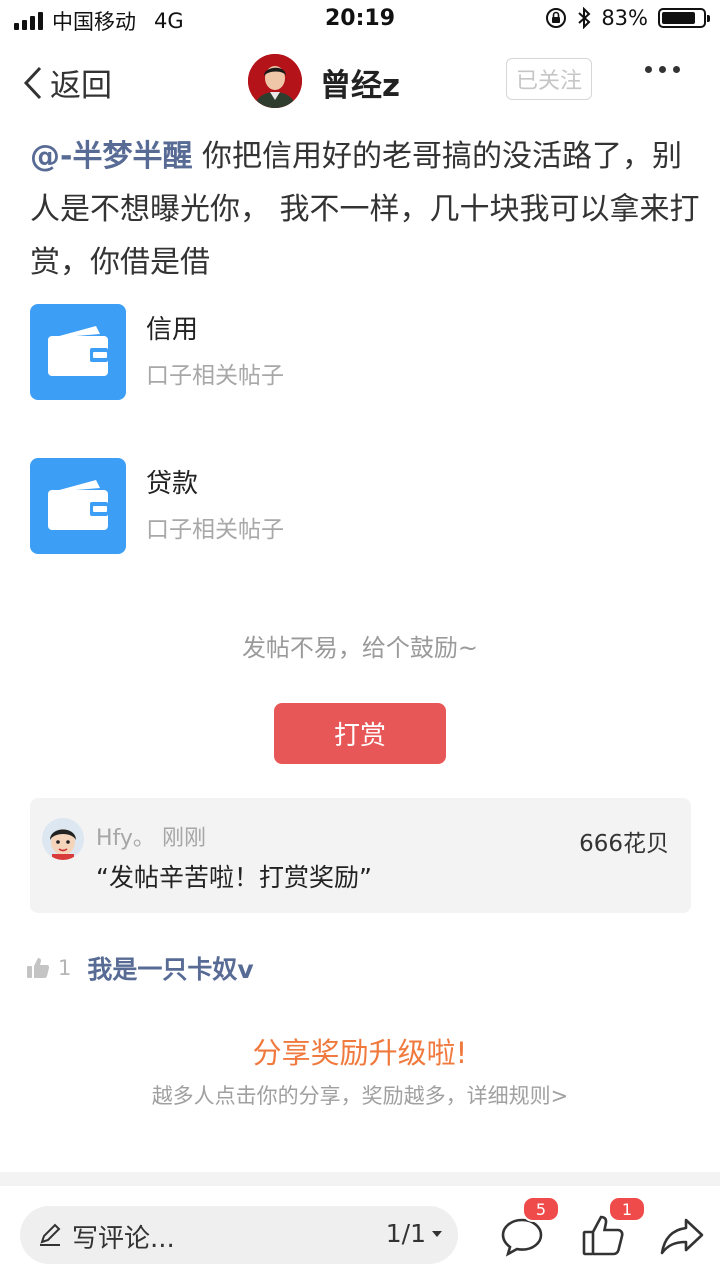 The image size is (720, 1280). Describe the element at coordinates (81, 86) in the screenshot. I see `back-label: 返回` at that location.